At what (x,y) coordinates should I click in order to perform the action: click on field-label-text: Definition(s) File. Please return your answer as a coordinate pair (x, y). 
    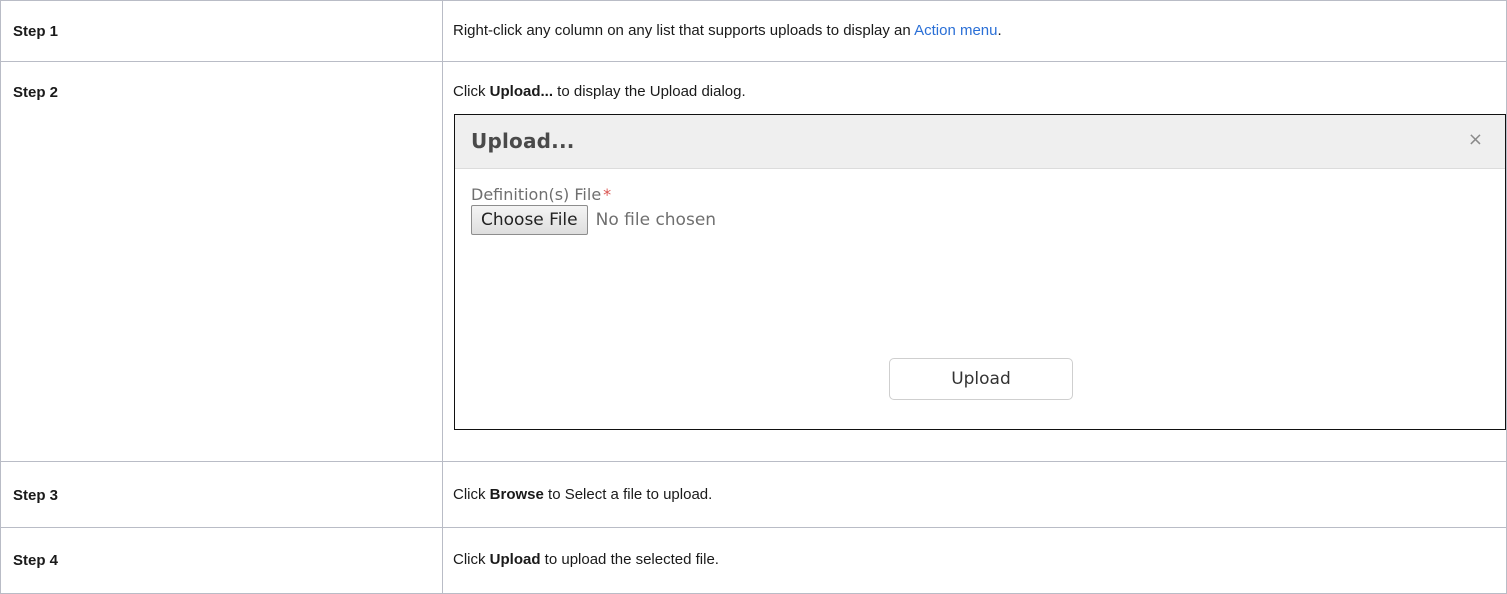
    Looking at the image, I should click on (536, 194).